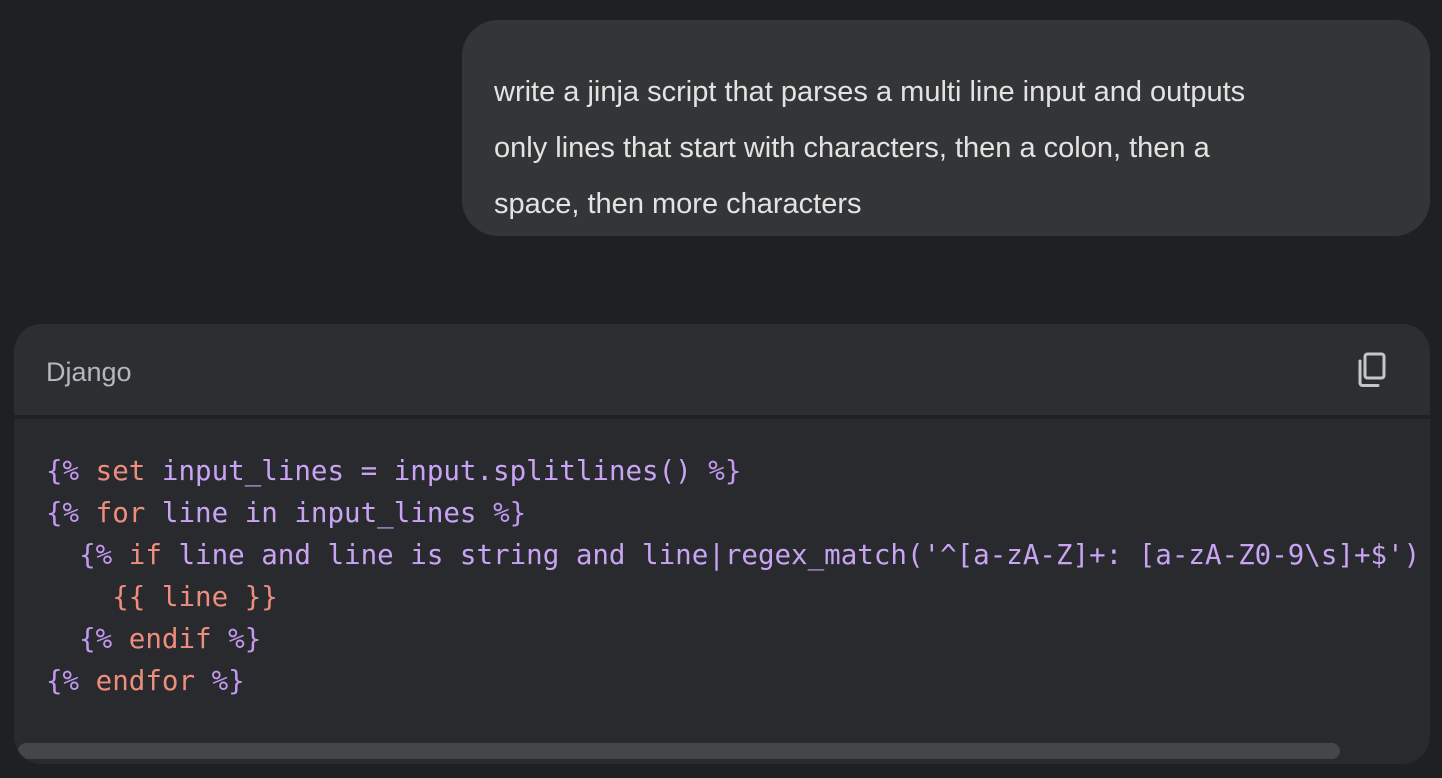  I want to click on horizontal-scrollbar, so click(722, 752).